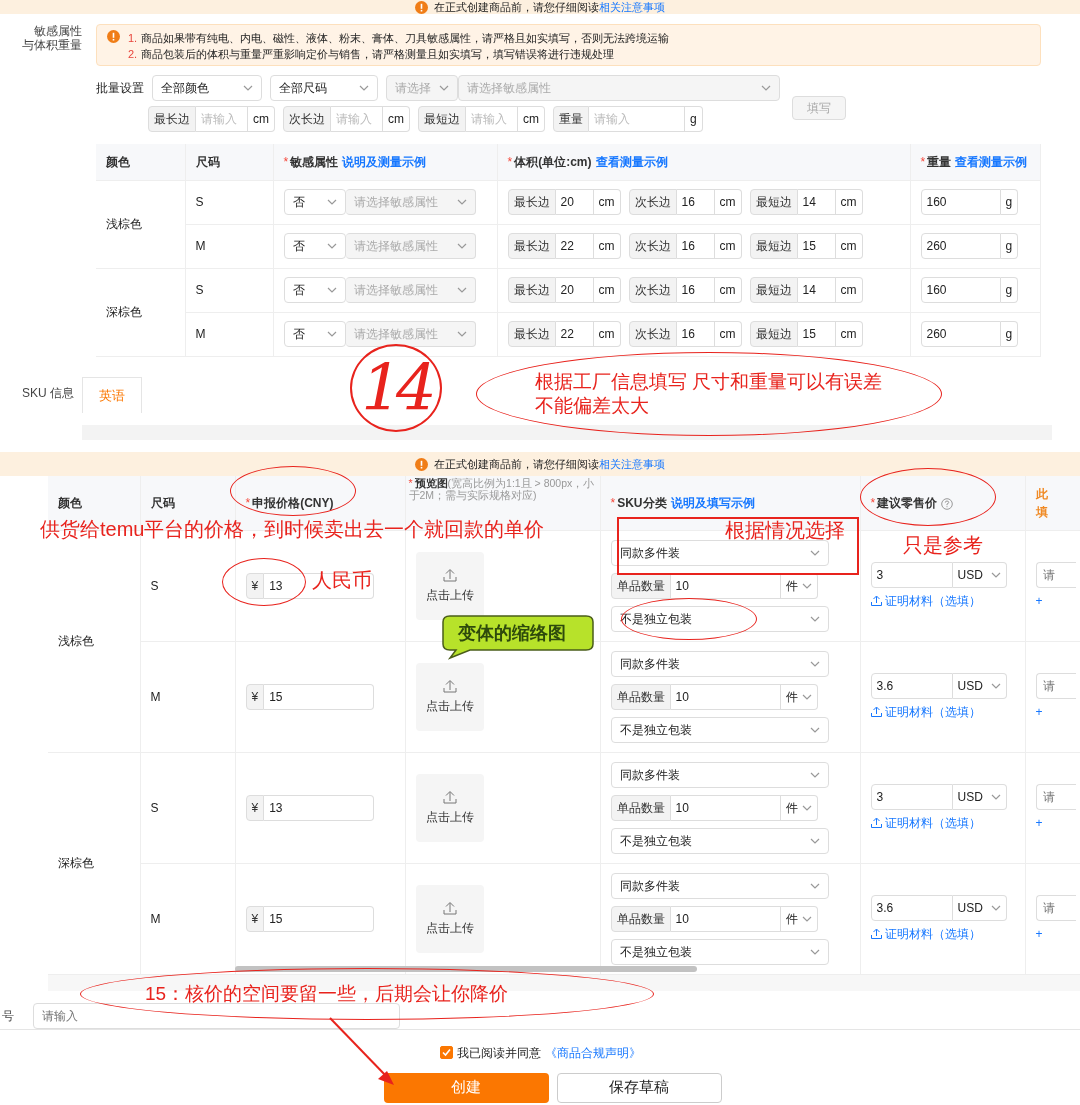 The height and width of the screenshot is (1105, 1080). What do you see at coordinates (592, 406) in the screenshot?
I see `annotation-note: 不能偏差太大` at bounding box center [592, 406].